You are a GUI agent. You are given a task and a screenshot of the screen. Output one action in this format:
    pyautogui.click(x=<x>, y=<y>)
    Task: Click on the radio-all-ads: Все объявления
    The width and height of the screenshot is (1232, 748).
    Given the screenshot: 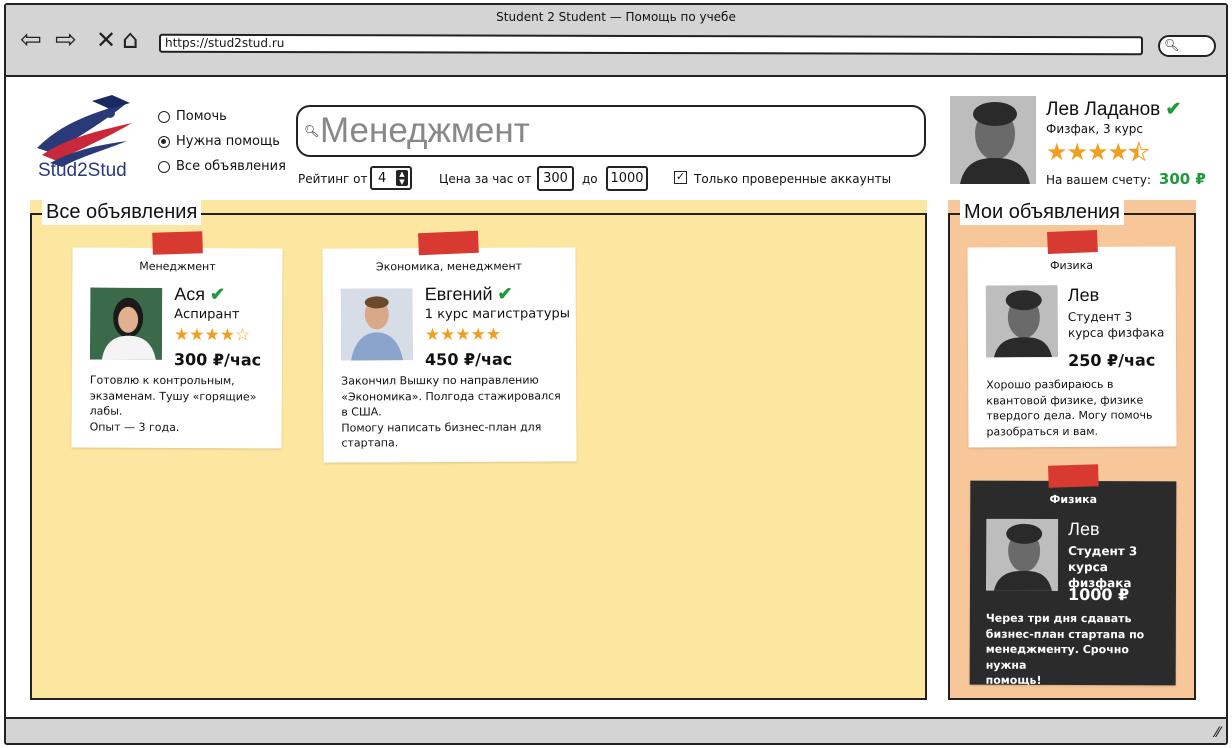 What is the action you would take?
    pyautogui.click(x=222, y=166)
    